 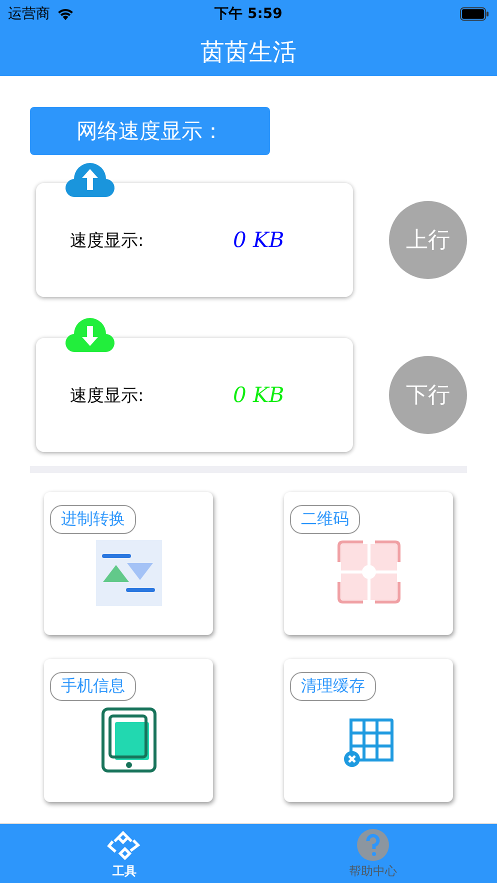 What do you see at coordinates (90, 334) in the screenshot?
I see `cloud-download-icon` at bounding box center [90, 334].